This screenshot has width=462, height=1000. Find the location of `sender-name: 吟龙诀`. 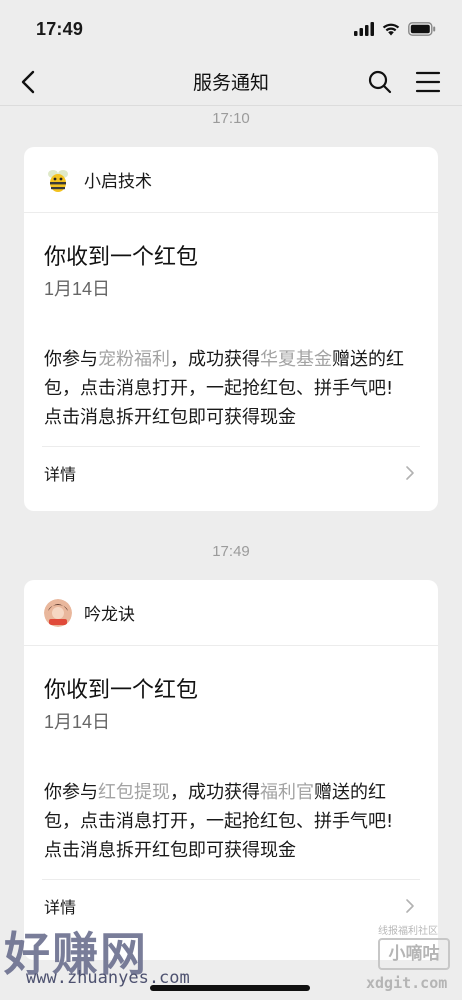

sender-name: 吟龙诀 is located at coordinates (109, 615).